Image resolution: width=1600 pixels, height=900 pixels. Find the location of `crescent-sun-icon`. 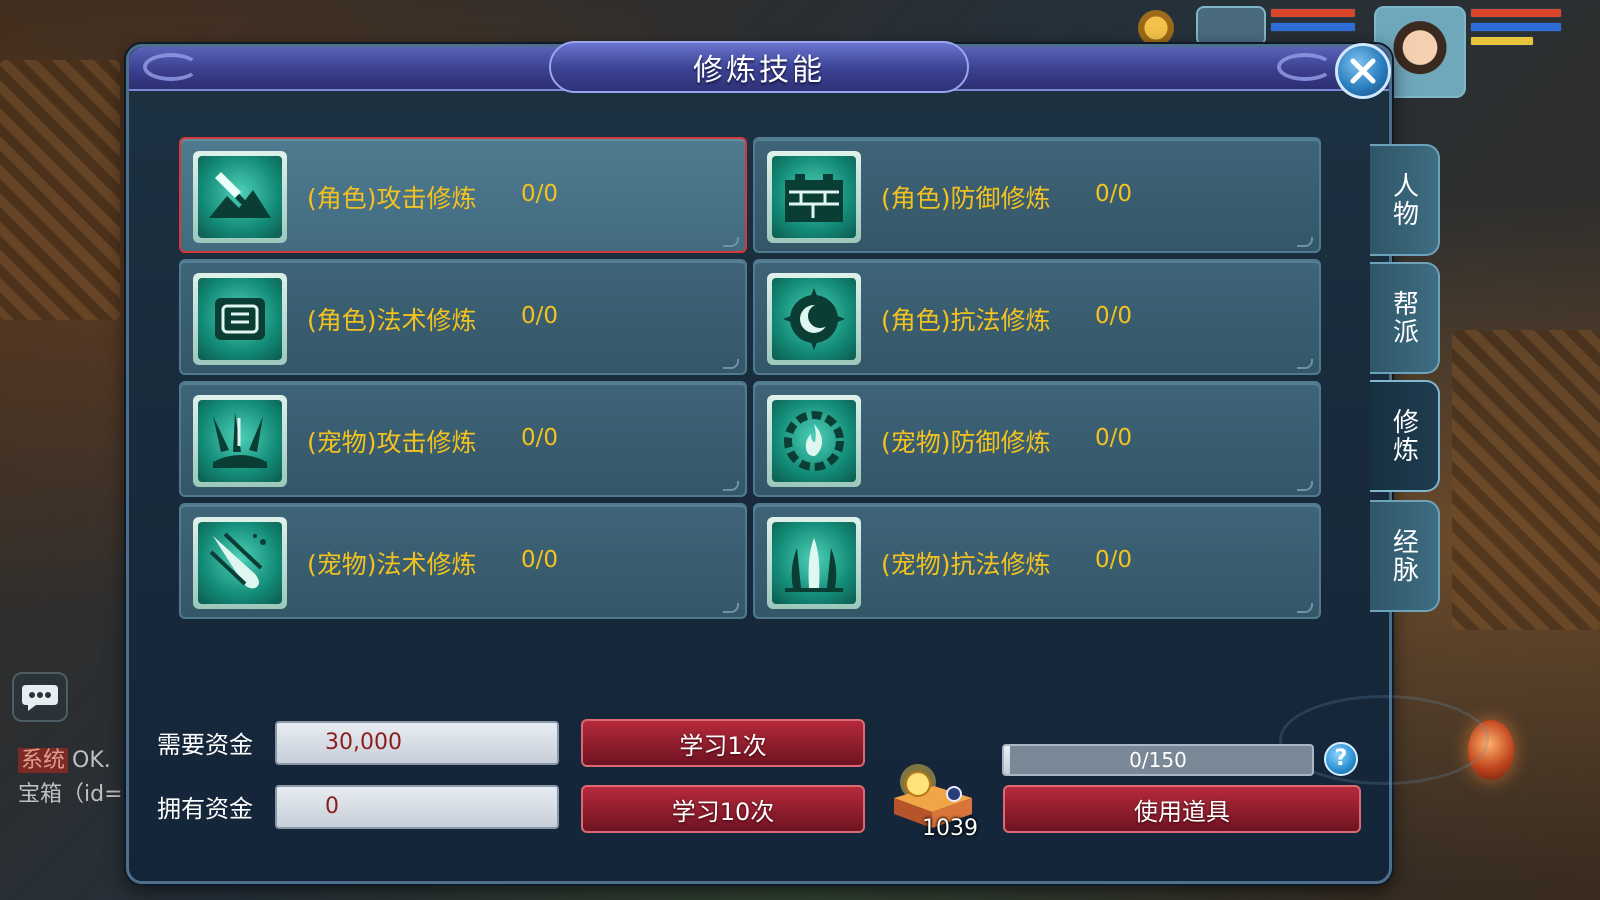

crescent-sun-icon is located at coordinates (814, 319).